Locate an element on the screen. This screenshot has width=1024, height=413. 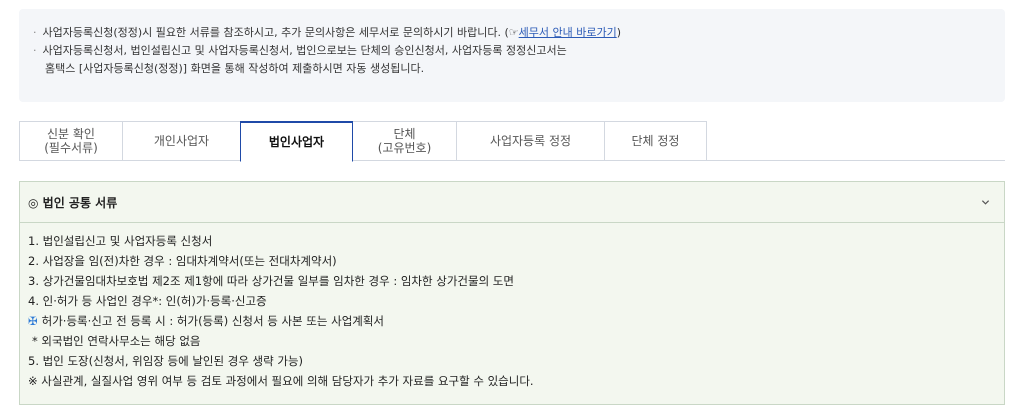
tab-sublabel: (필수서류) is located at coordinates (71, 148).